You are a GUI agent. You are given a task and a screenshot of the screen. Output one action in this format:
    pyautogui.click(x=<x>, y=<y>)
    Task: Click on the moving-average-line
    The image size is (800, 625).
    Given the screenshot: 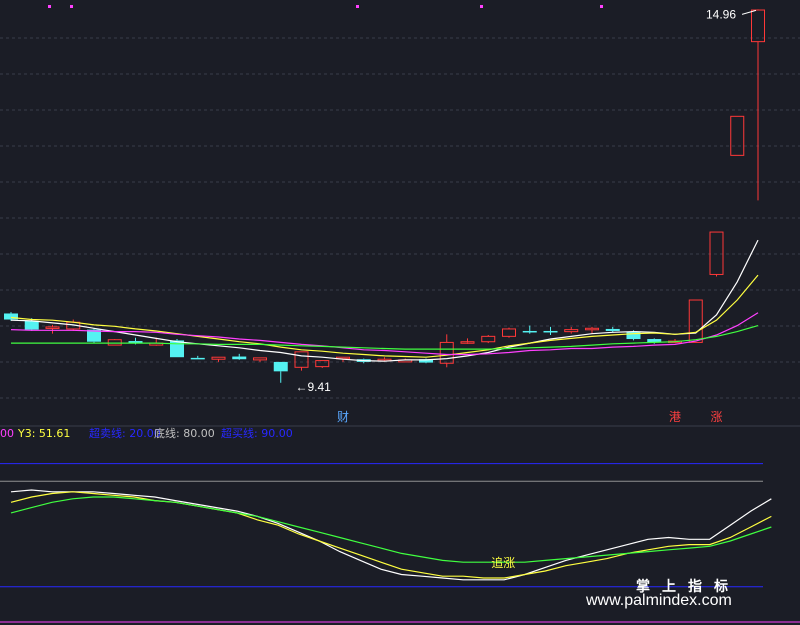 What is the action you would take?
    pyautogui.click(x=384, y=316)
    